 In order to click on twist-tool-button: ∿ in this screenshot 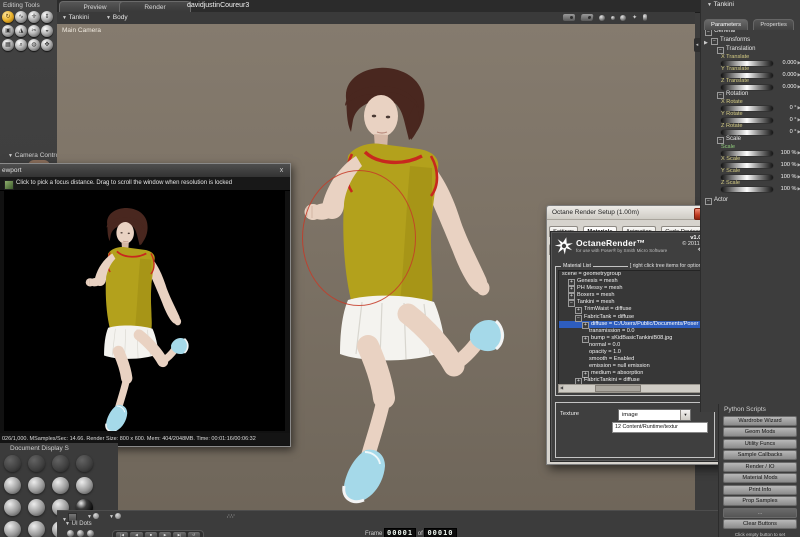, I will do `click(21, 17)`.